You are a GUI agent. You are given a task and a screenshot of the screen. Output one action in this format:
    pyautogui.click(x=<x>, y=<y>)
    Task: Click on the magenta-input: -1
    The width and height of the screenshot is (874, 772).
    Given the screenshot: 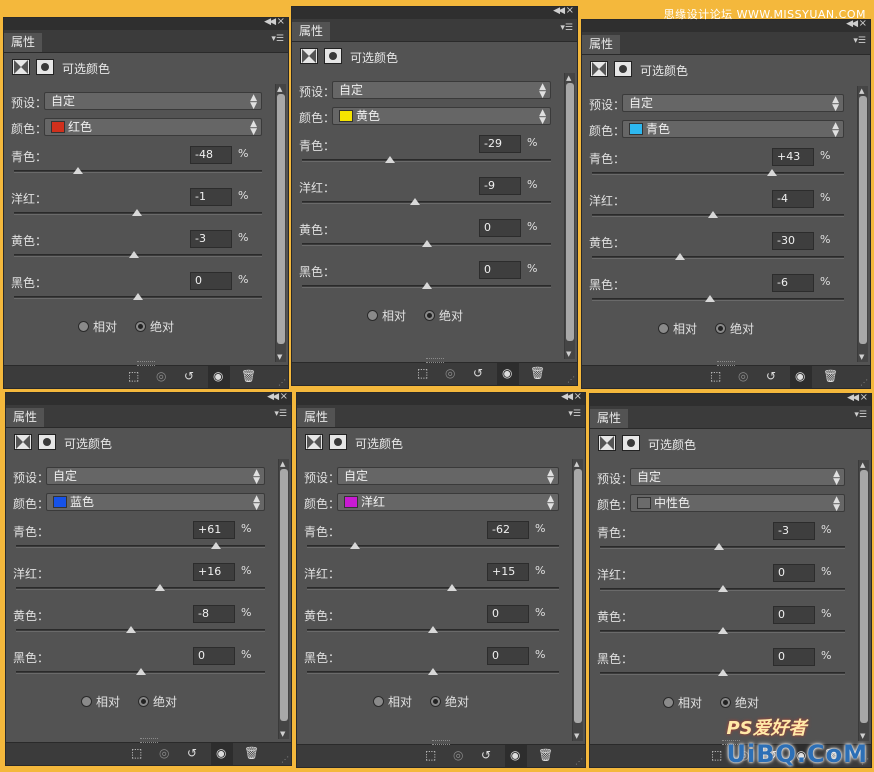 What is the action you would take?
    pyautogui.click(x=211, y=197)
    